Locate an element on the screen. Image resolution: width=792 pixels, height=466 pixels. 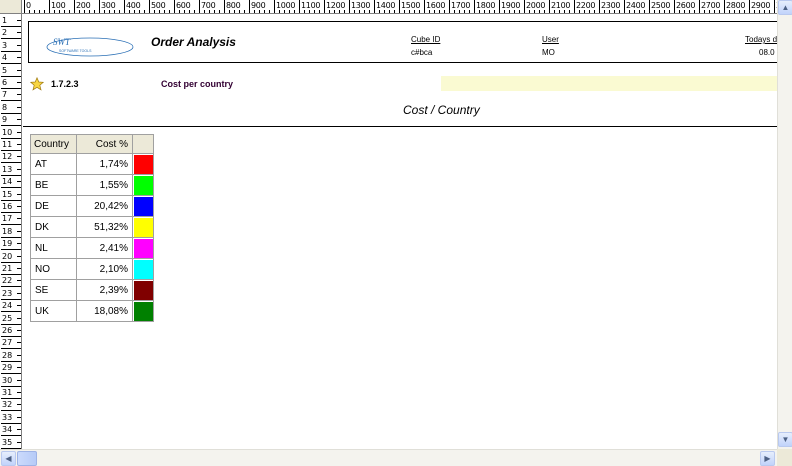
ruler-label: 32 is located at coordinates (7, 405).